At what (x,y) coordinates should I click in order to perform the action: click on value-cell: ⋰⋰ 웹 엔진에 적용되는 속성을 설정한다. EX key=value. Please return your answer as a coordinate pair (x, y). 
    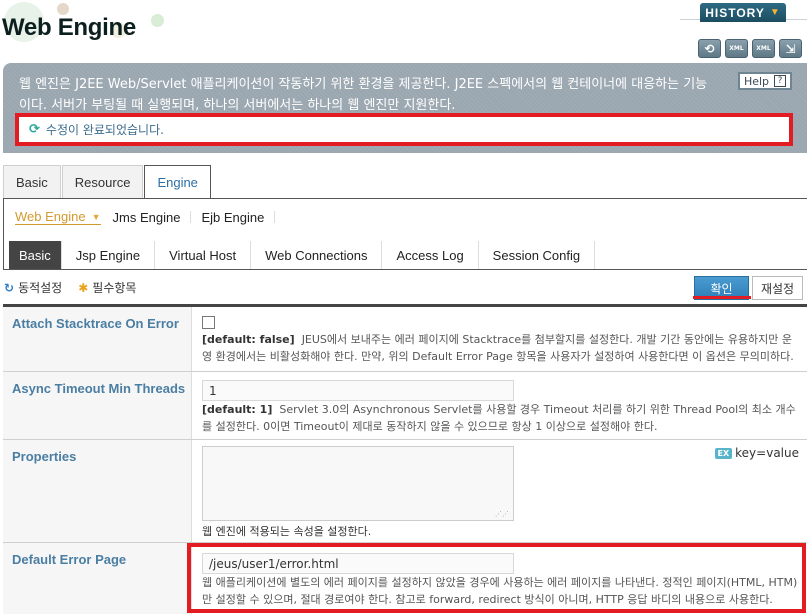
    Looking at the image, I should click on (500, 493).